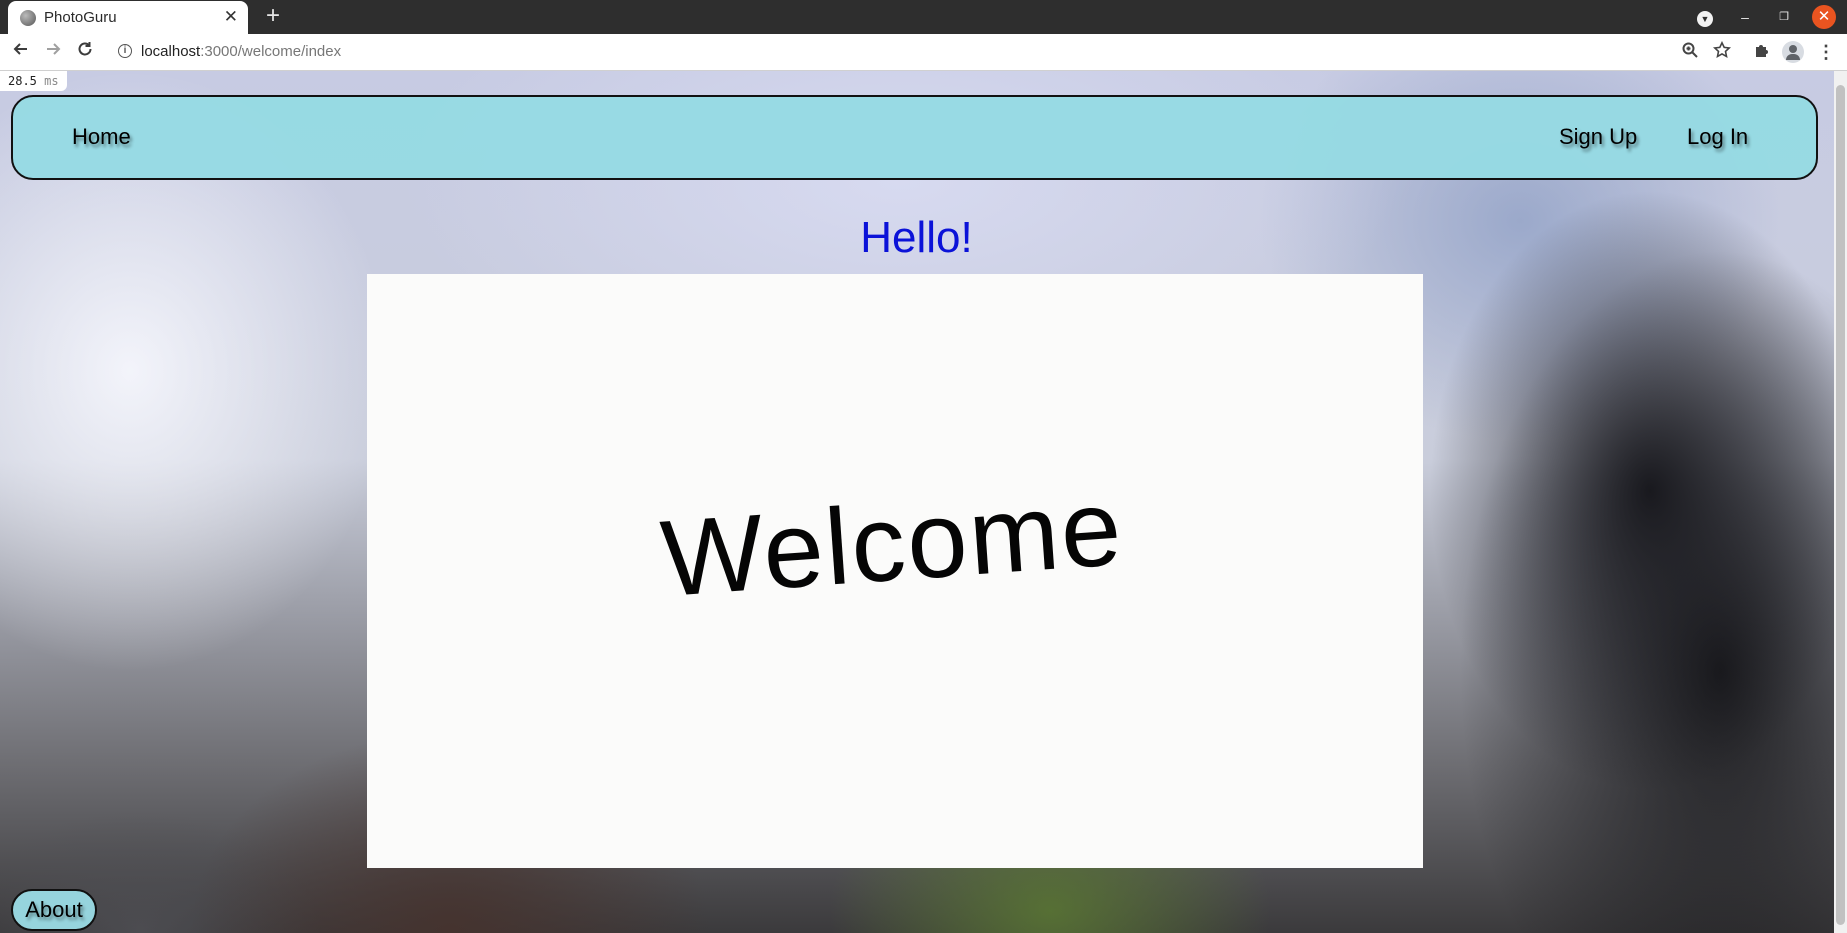 This screenshot has height=933, width=1847. I want to click on vertical-scrollbar, so click(1840, 502).